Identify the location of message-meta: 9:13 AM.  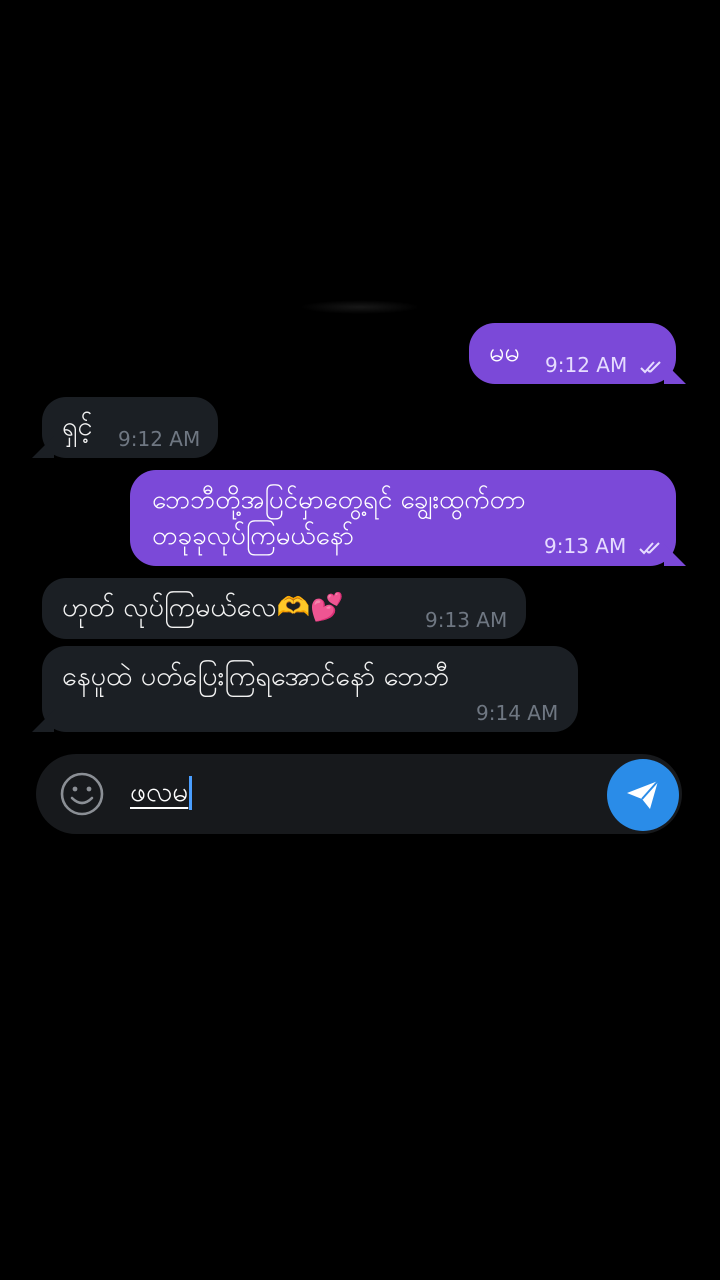
(605, 546).